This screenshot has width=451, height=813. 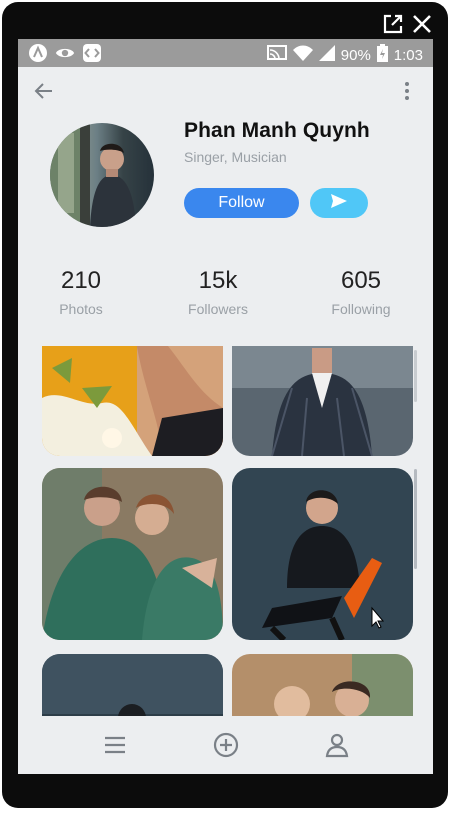 What do you see at coordinates (361, 280) in the screenshot?
I see `stat-value: 605` at bounding box center [361, 280].